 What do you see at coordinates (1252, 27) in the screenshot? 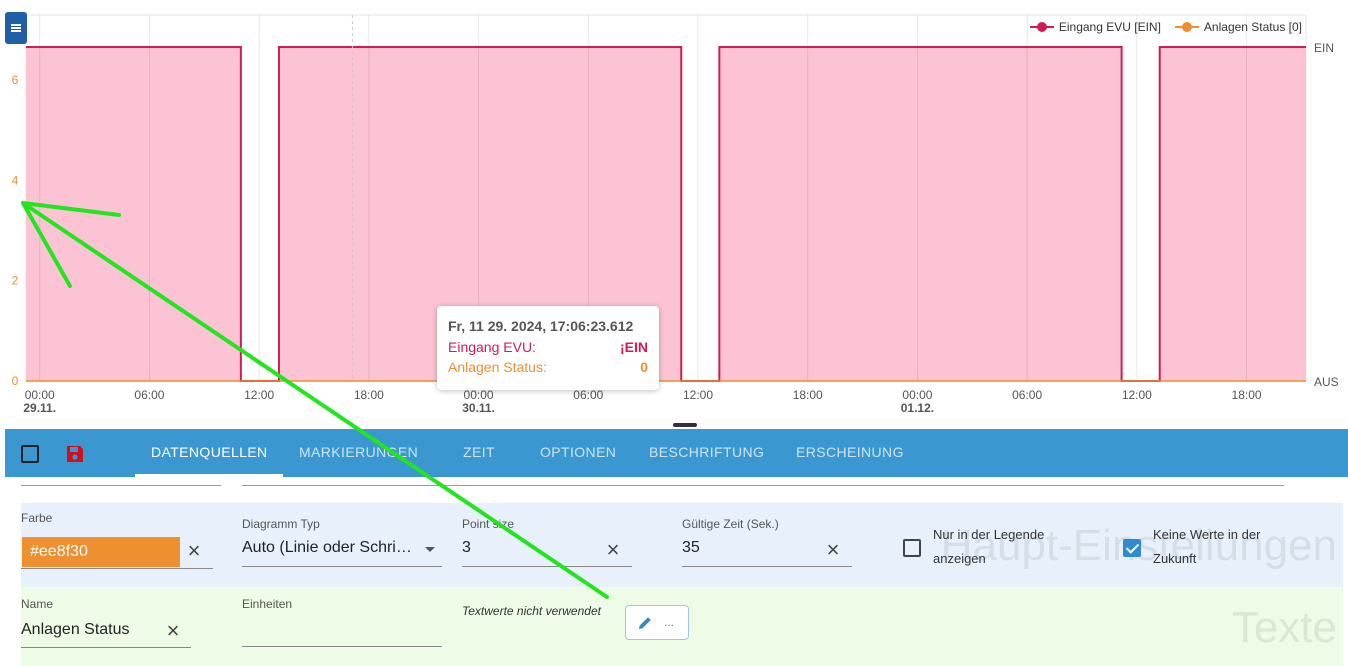
I see `legend-label: Anlagen Status [0]` at bounding box center [1252, 27].